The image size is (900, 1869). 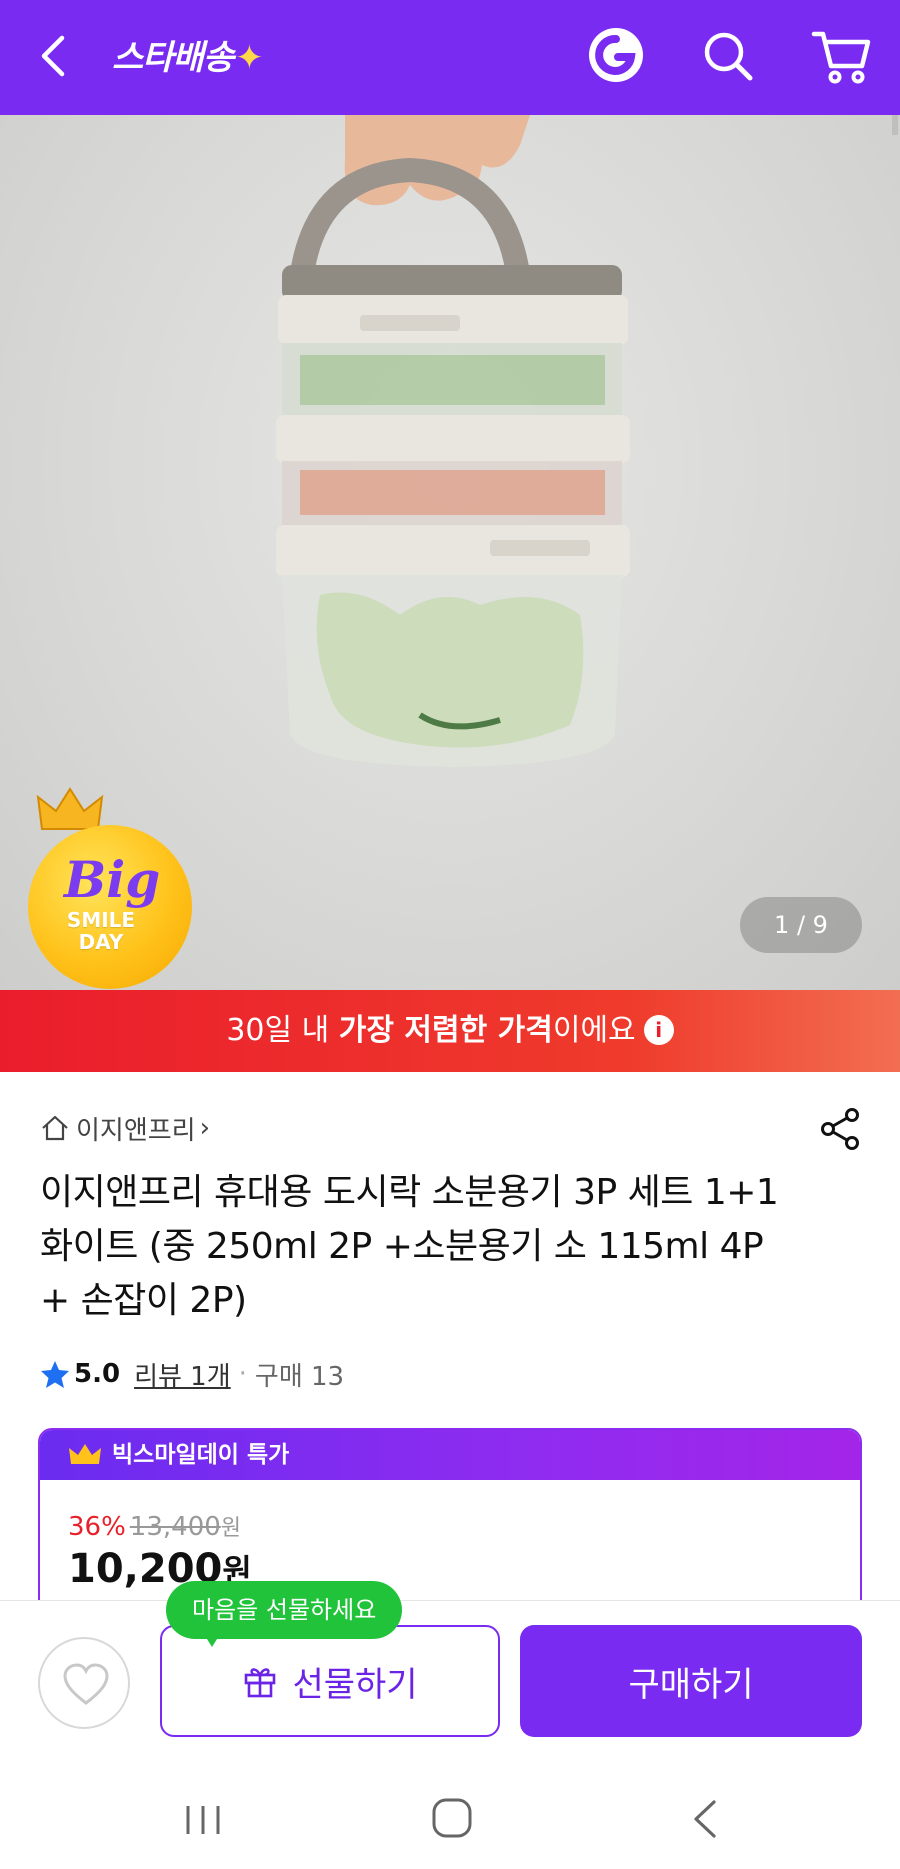 What do you see at coordinates (284, 1610) in the screenshot?
I see `gift-tooltip-text: 마음을 선물하세요` at bounding box center [284, 1610].